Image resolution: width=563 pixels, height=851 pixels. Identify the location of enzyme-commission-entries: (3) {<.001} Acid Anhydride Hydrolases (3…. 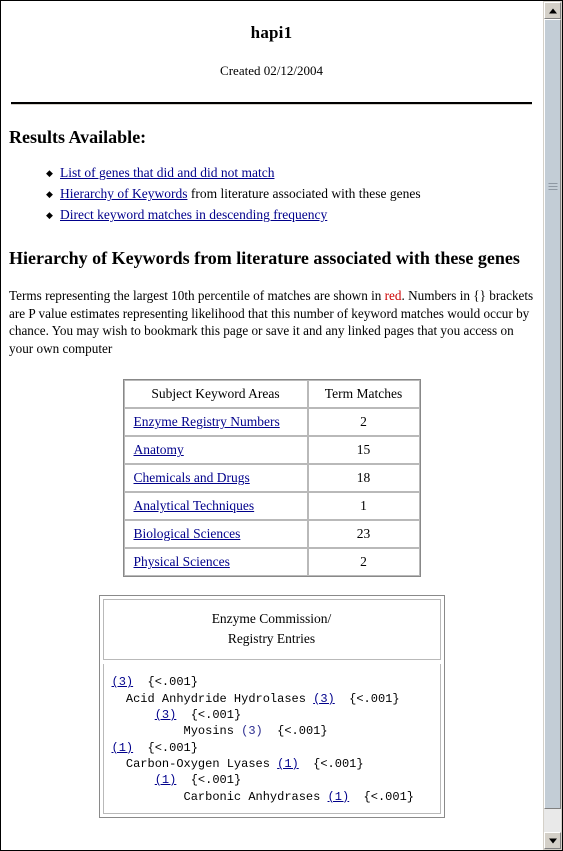
(271, 739).